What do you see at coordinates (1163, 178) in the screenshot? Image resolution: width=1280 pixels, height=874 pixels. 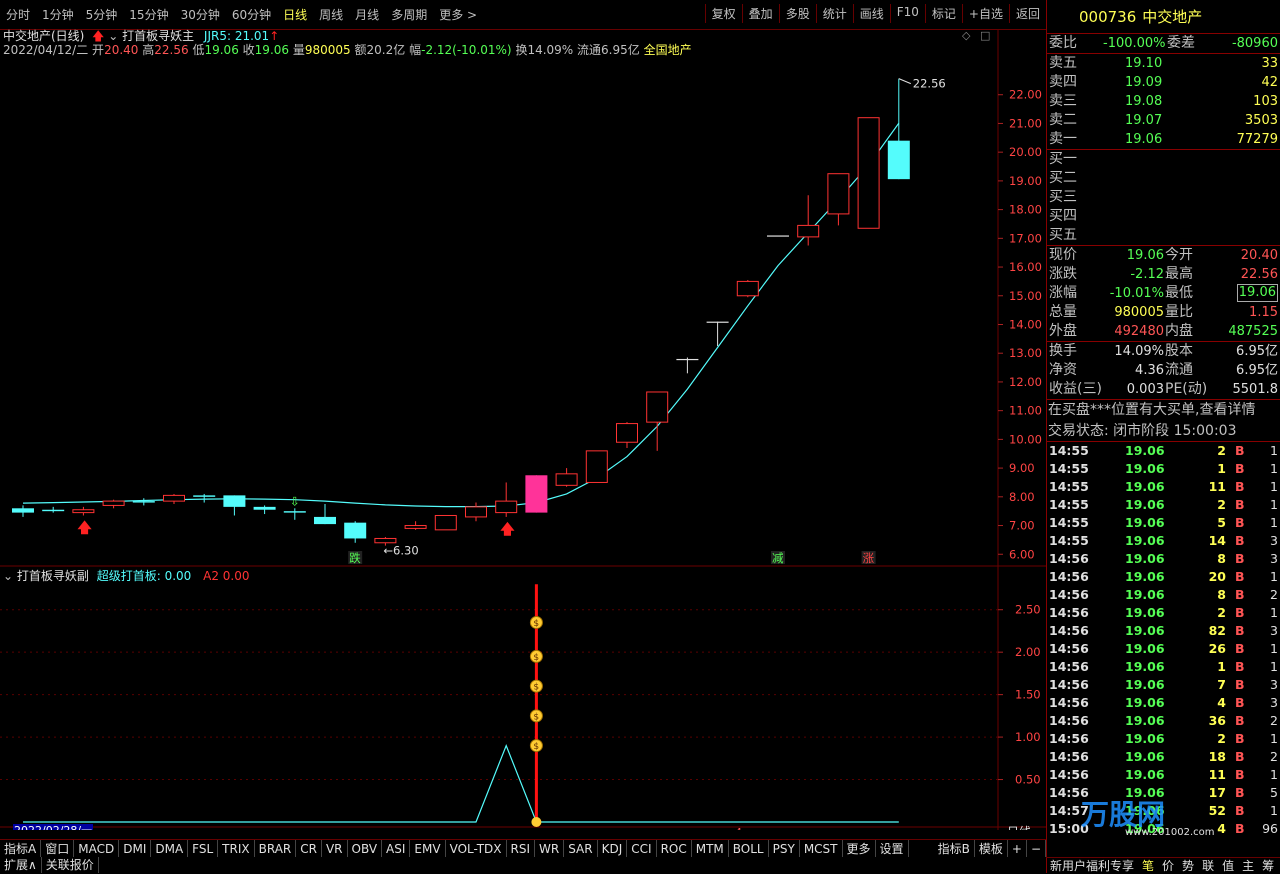 I see `bid-row: 买二` at bounding box center [1163, 178].